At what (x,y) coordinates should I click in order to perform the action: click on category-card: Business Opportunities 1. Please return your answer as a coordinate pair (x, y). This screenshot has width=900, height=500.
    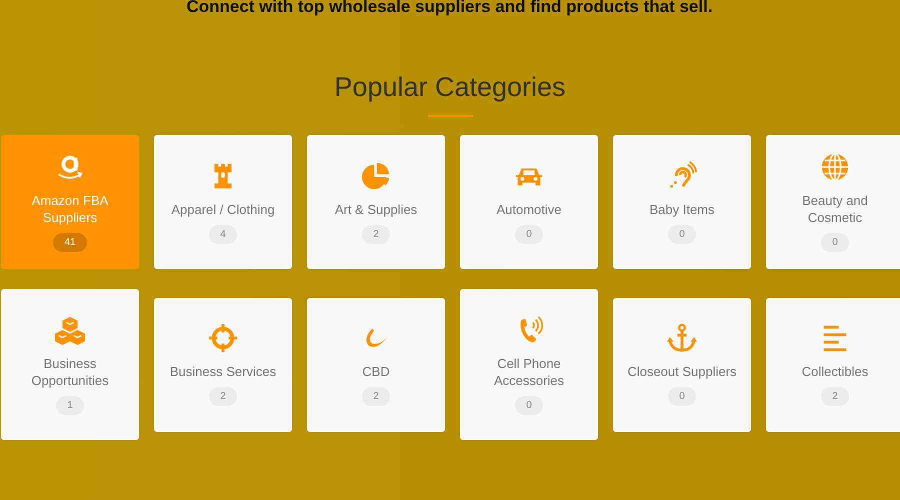
    Looking at the image, I should click on (70, 364).